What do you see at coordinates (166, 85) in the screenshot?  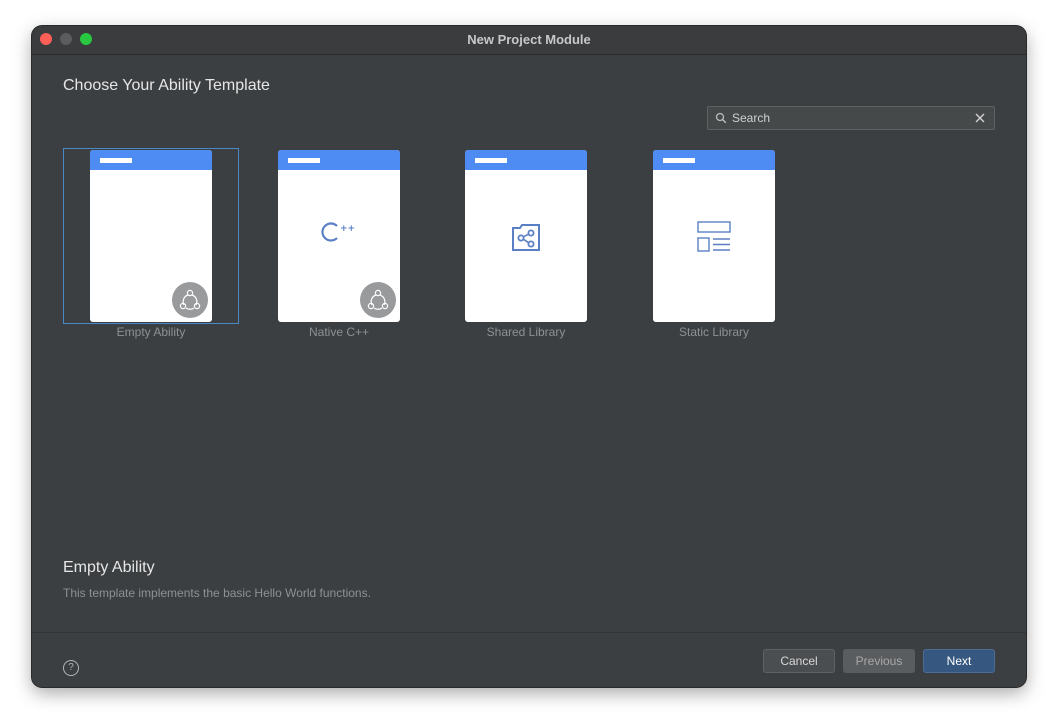 I see `page-title: Choose Your Ability Template` at bounding box center [166, 85].